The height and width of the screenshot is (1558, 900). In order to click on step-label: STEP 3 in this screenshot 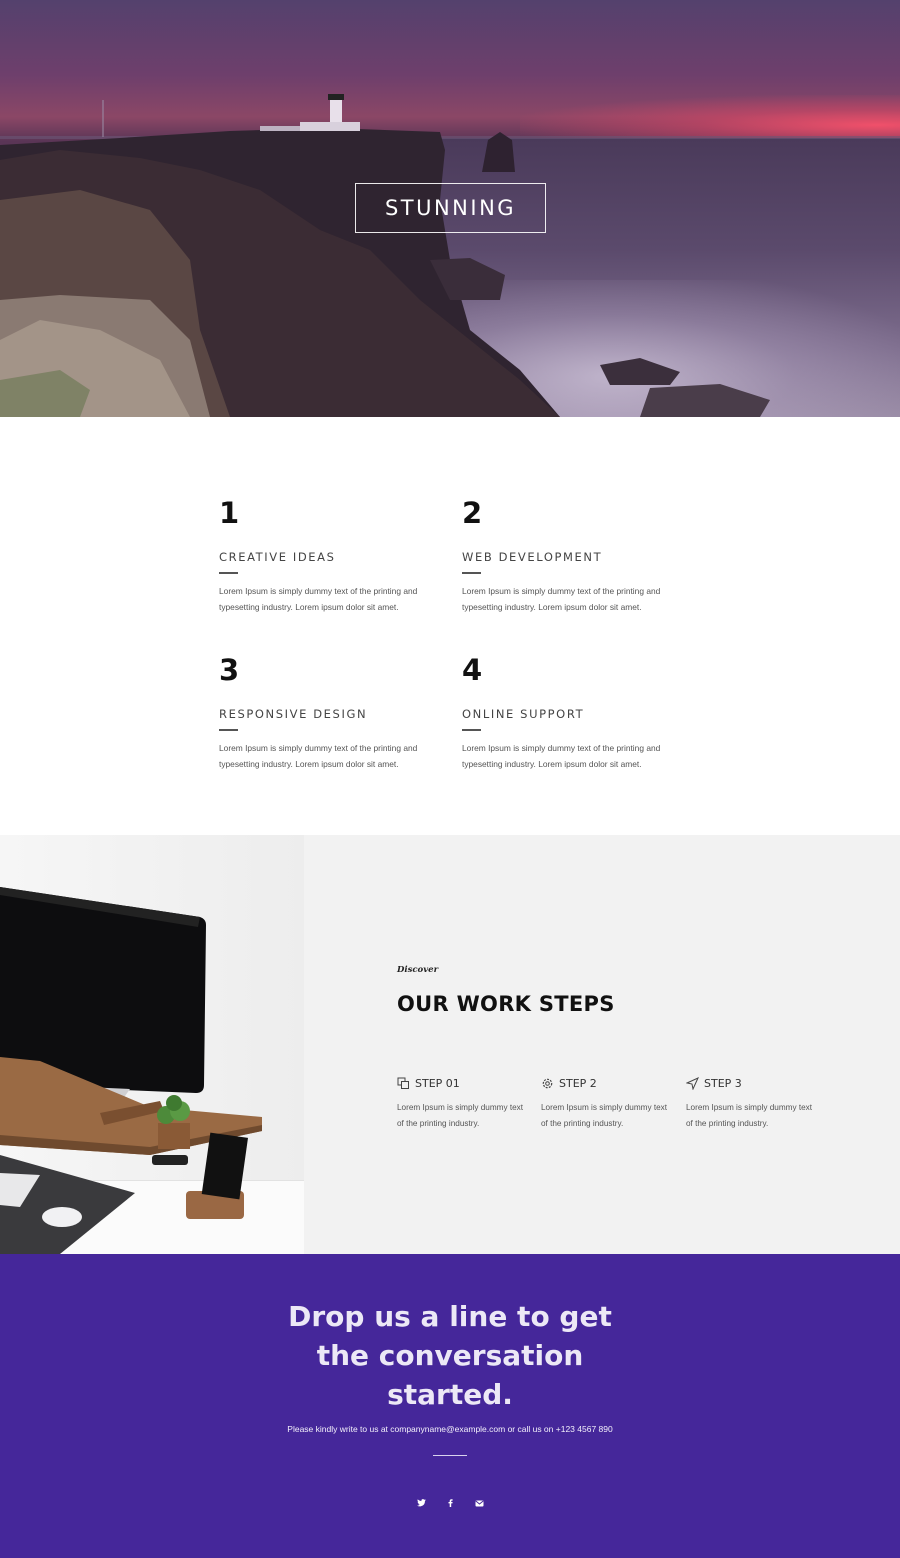, I will do `click(723, 1083)`.